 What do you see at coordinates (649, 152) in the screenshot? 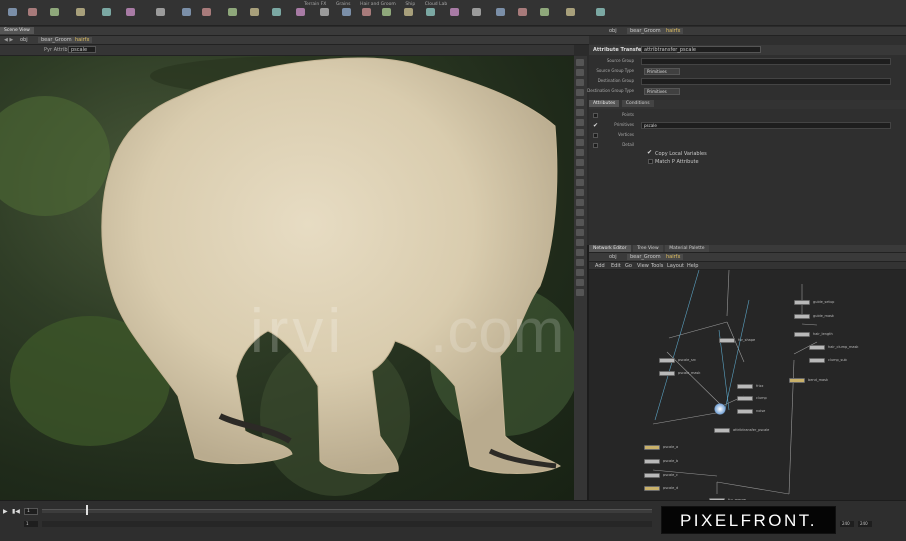
I see `copy-local-variables-checkbox: ✔` at bounding box center [649, 152].